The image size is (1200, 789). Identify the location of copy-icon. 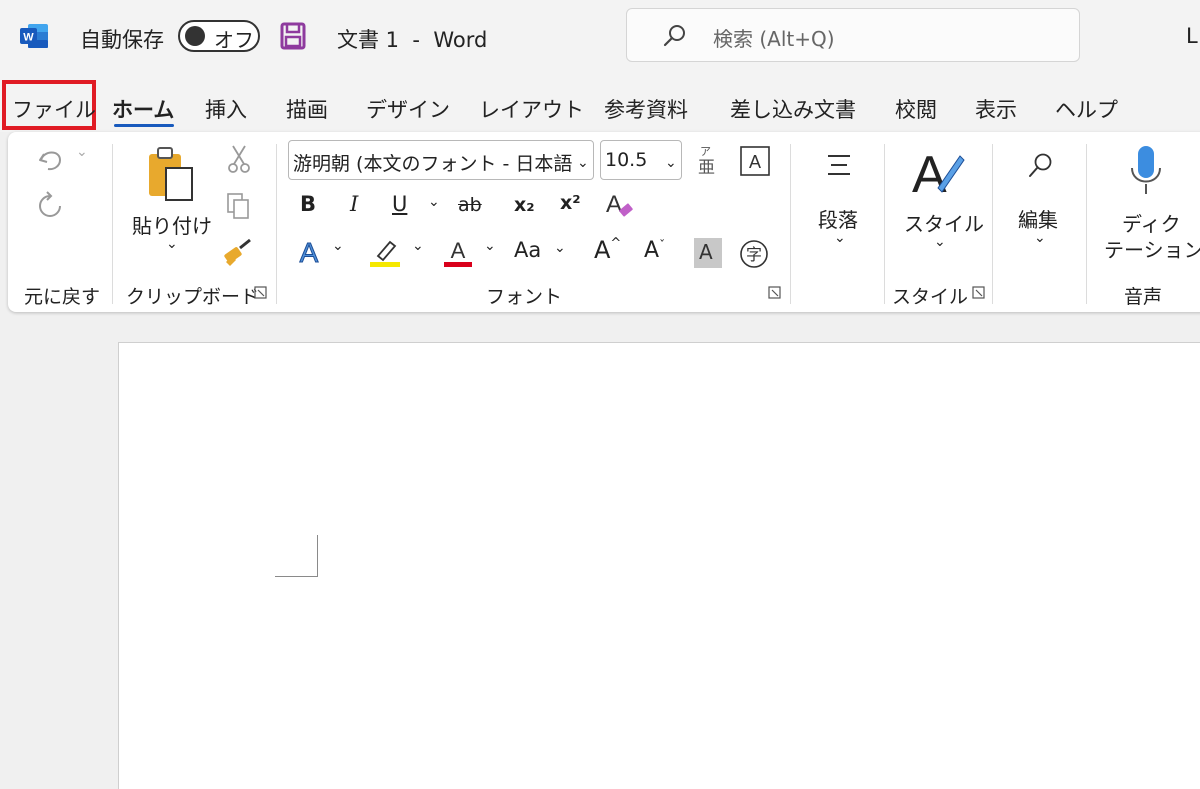
(239, 206).